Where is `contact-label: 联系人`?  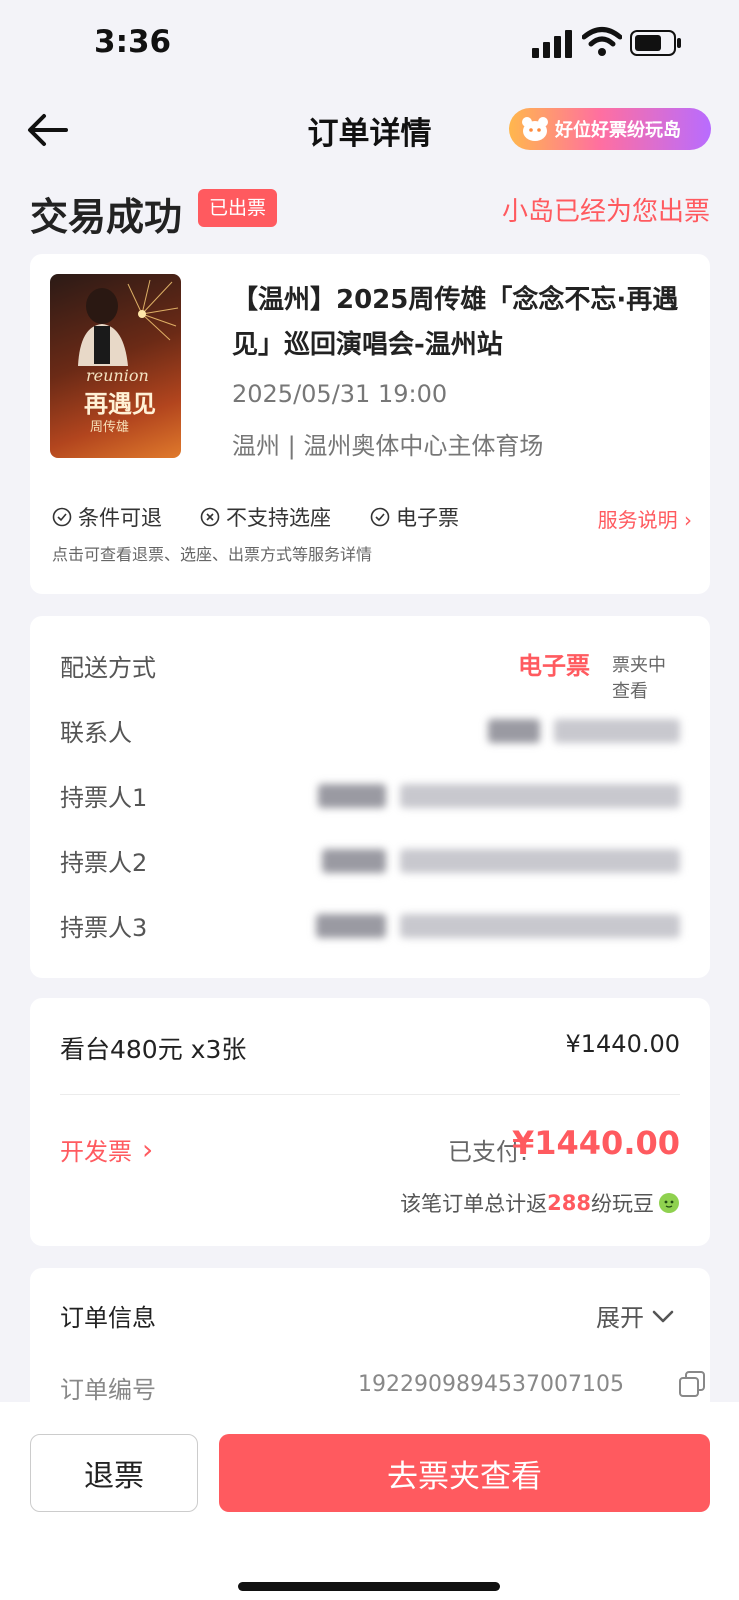
contact-label: 联系人 is located at coordinates (96, 733).